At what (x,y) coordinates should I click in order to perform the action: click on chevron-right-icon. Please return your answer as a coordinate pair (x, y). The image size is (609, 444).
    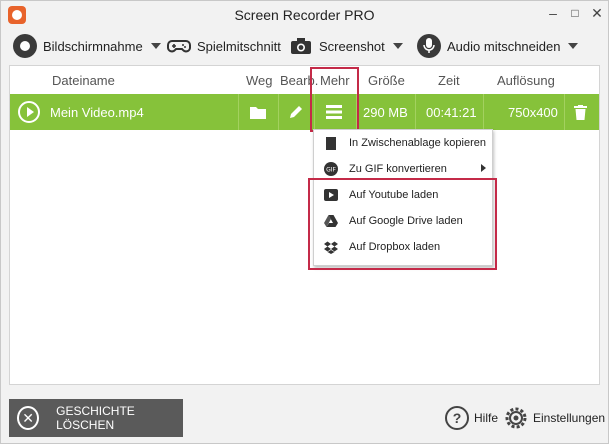
    Looking at the image, I should click on (483, 168).